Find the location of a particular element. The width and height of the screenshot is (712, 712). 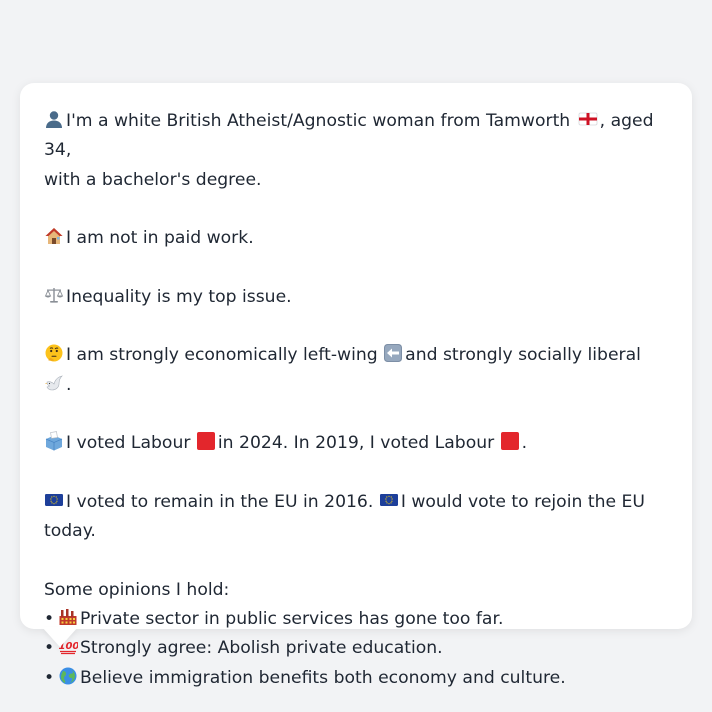

ideology-text-c: . is located at coordinates (69, 384).